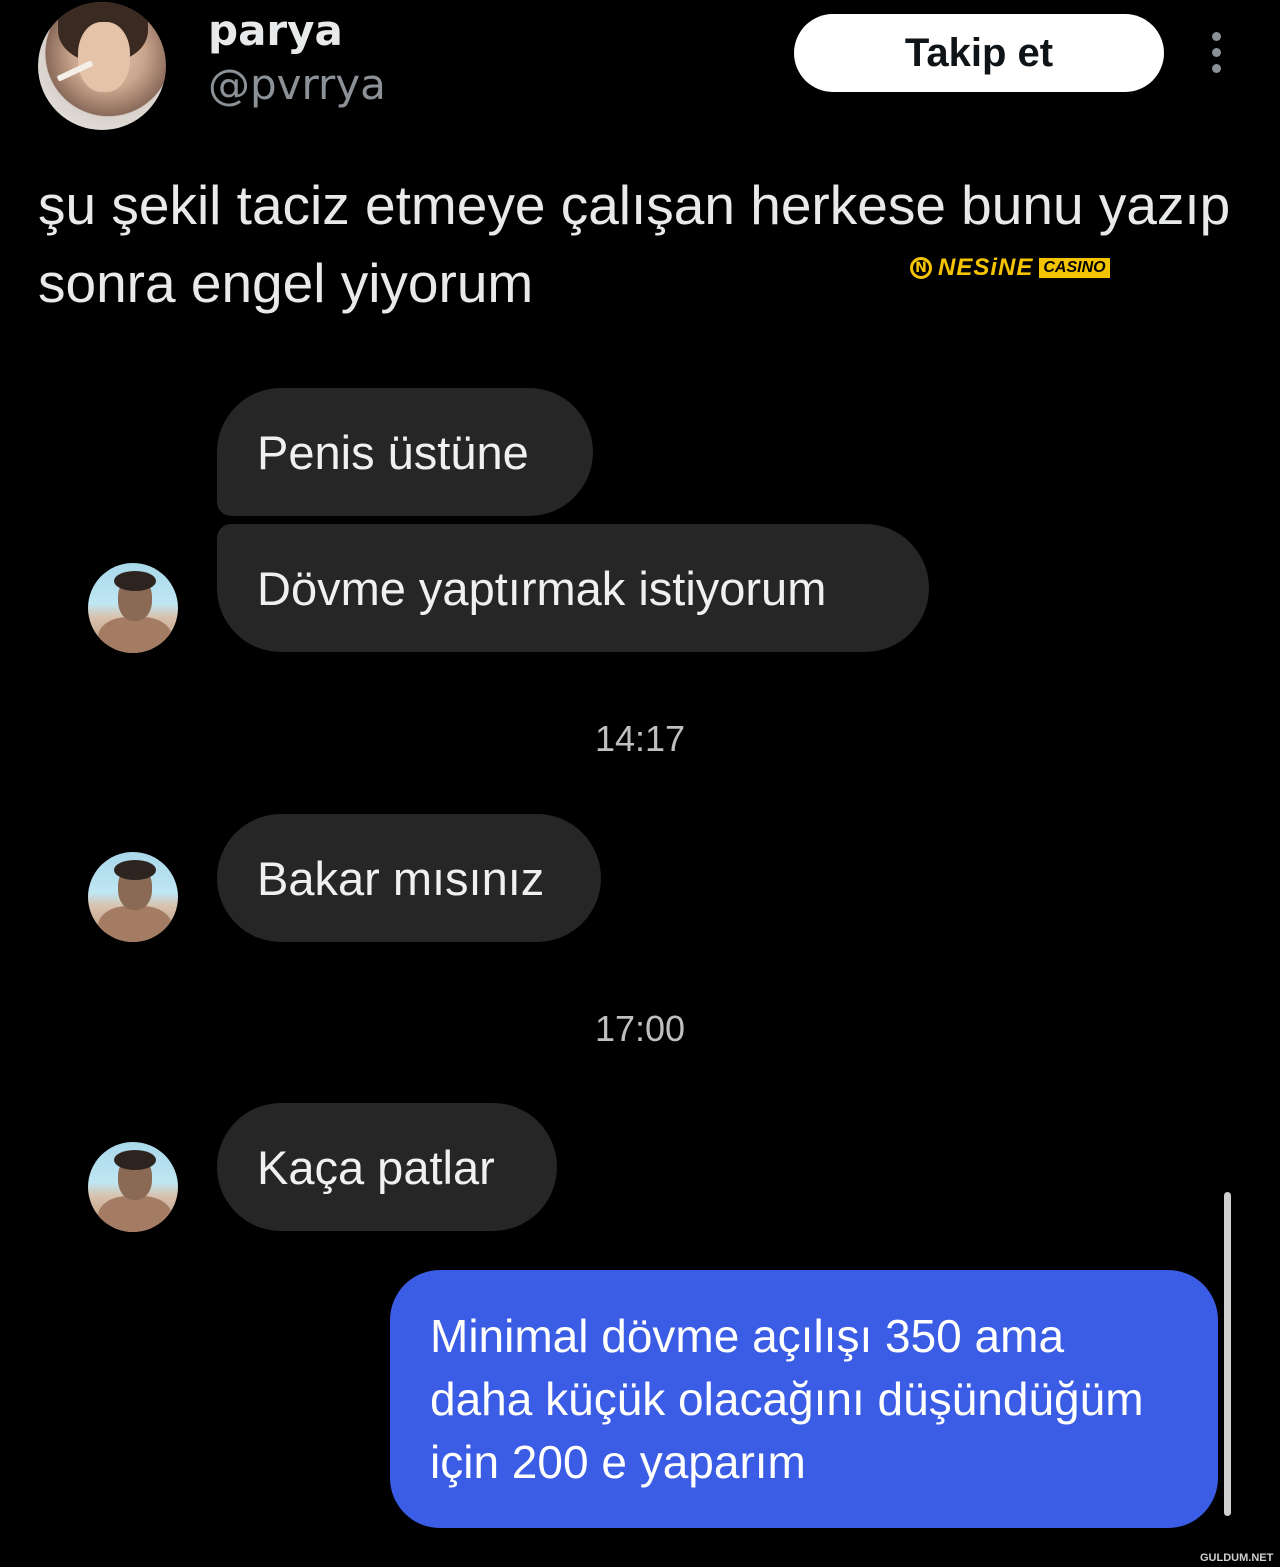 The image size is (1280, 1567). I want to click on scrollbar, so click(1227, 1354).